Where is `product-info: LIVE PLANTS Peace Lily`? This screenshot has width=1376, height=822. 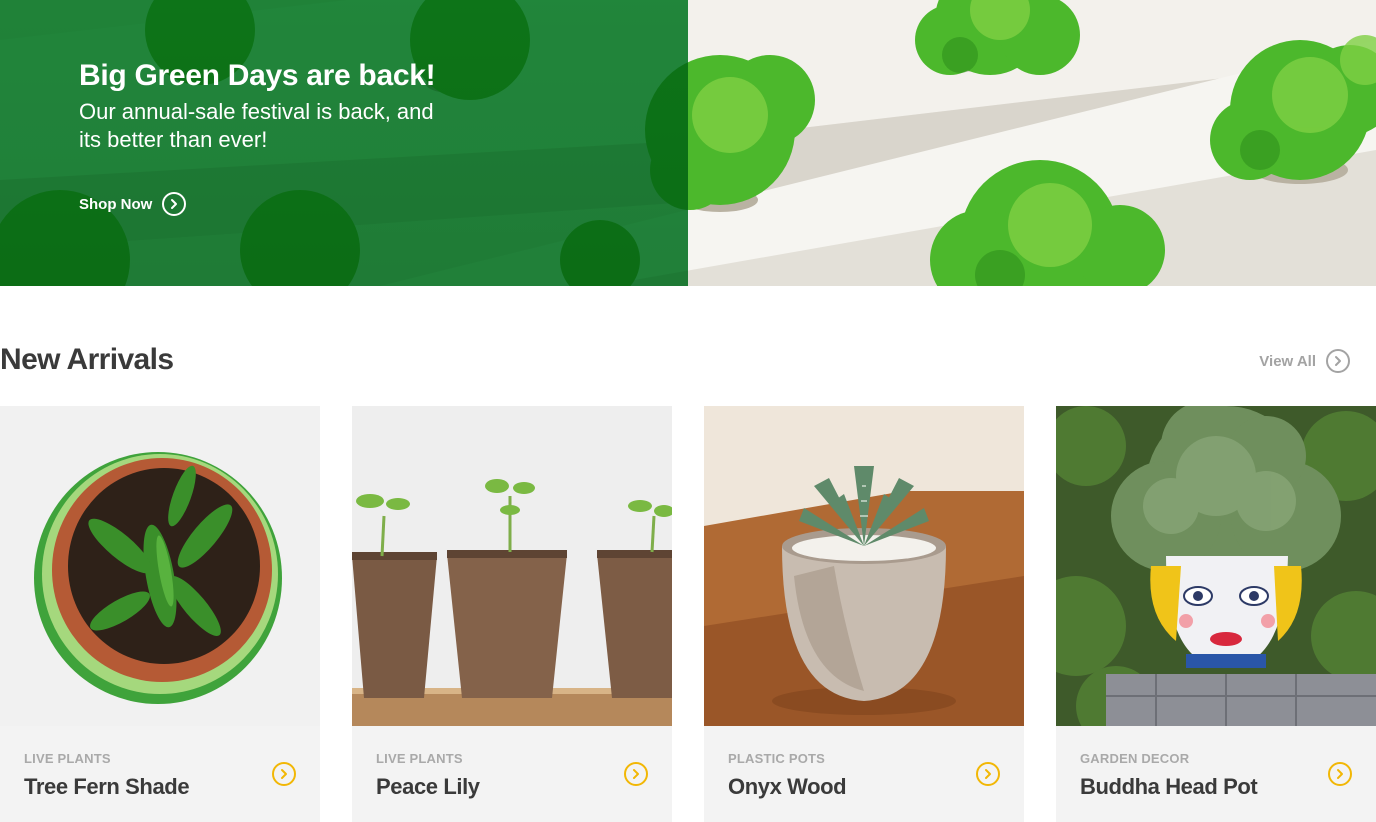
product-info: LIVE PLANTS Peace Lily is located at coordinates (428, 775).